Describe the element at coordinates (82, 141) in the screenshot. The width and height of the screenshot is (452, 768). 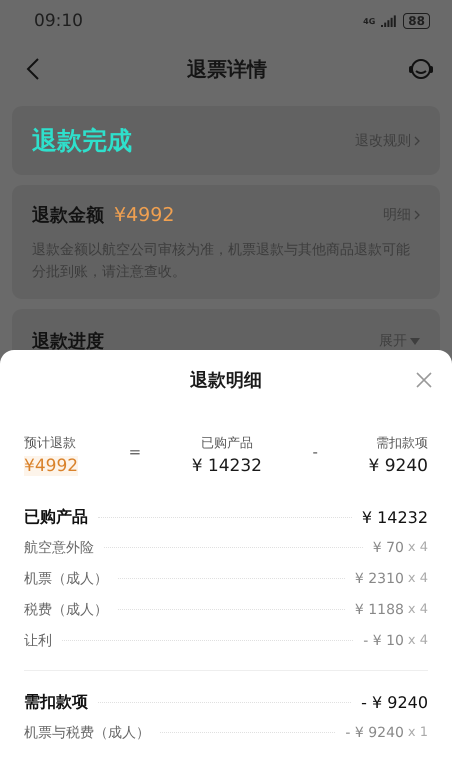
I see `refund-status: 退款完成` at that location.